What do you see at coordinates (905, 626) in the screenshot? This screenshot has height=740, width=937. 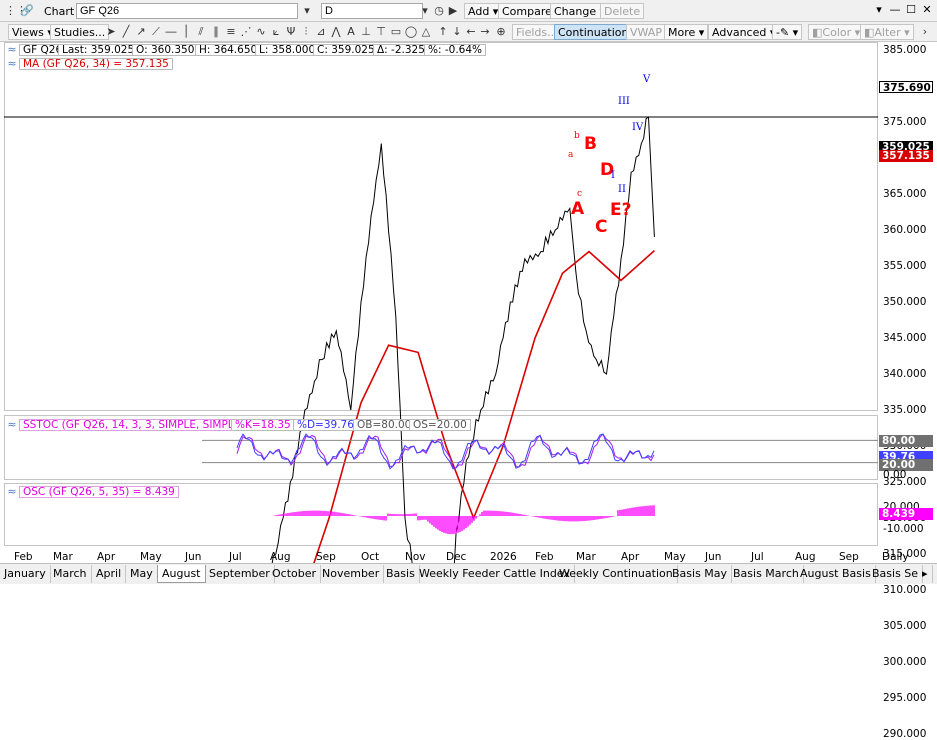 I see `price-tick: 305.000` at bounding box center [905, 626].